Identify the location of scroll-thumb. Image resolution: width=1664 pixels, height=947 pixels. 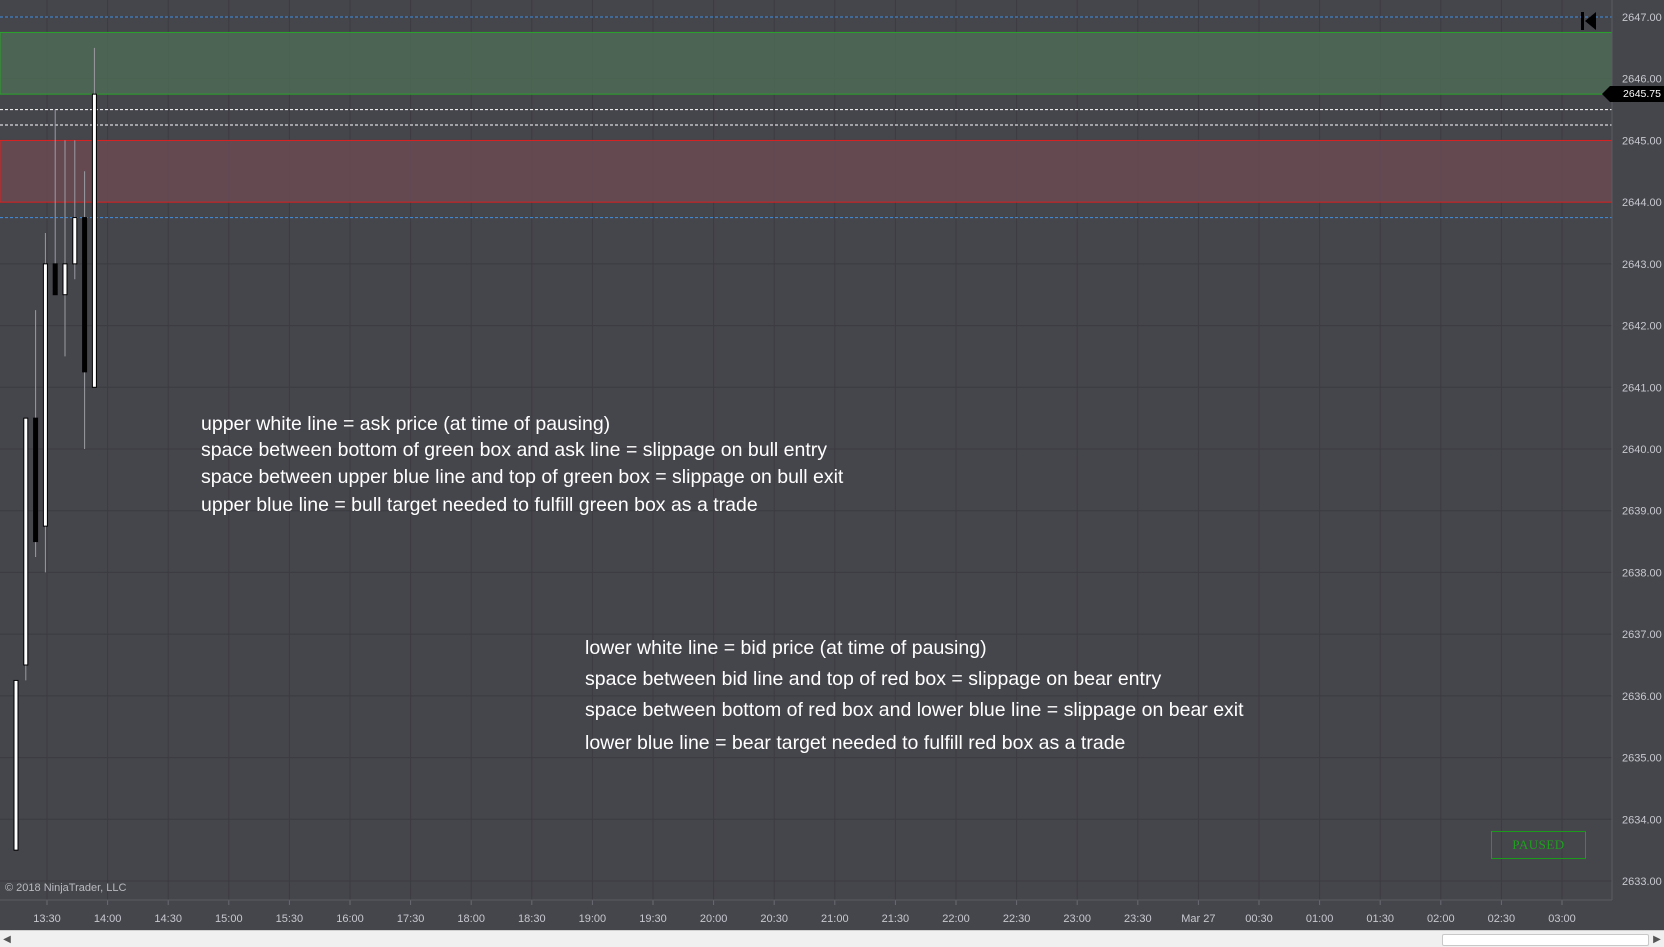
(1545, 940).